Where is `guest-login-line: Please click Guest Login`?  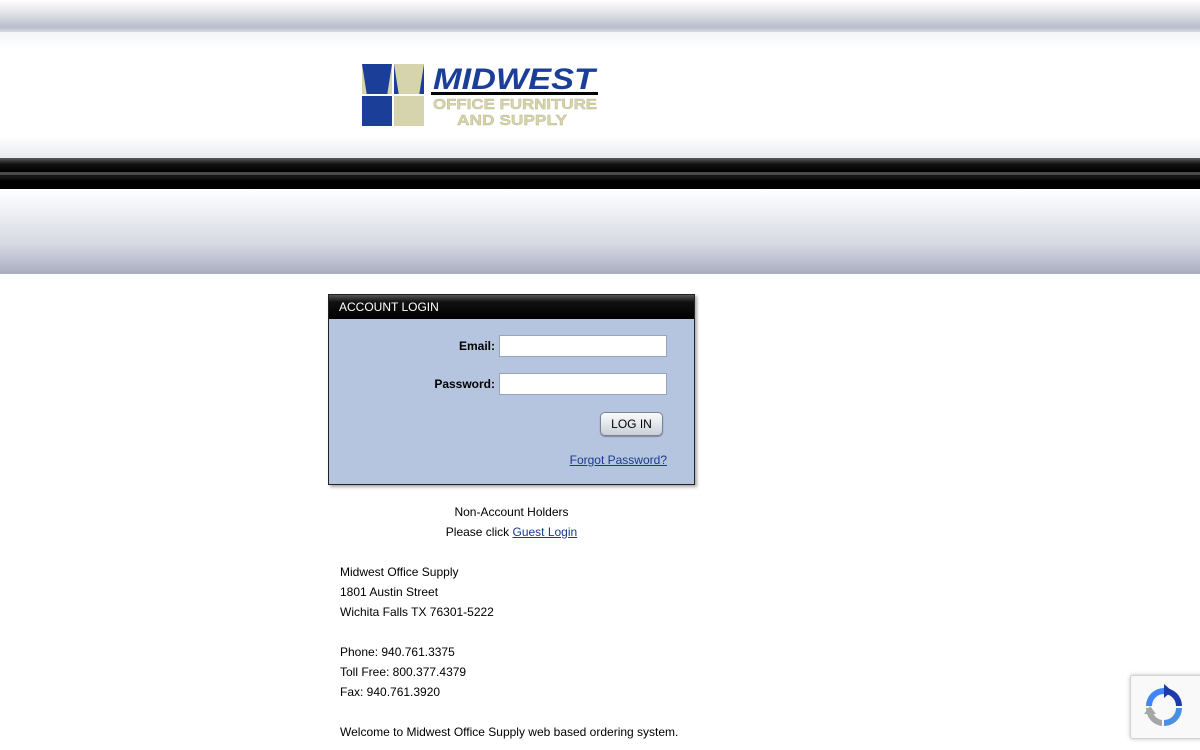
guest-login-line: Please click Guest Login is located at coordinates (511, 532).